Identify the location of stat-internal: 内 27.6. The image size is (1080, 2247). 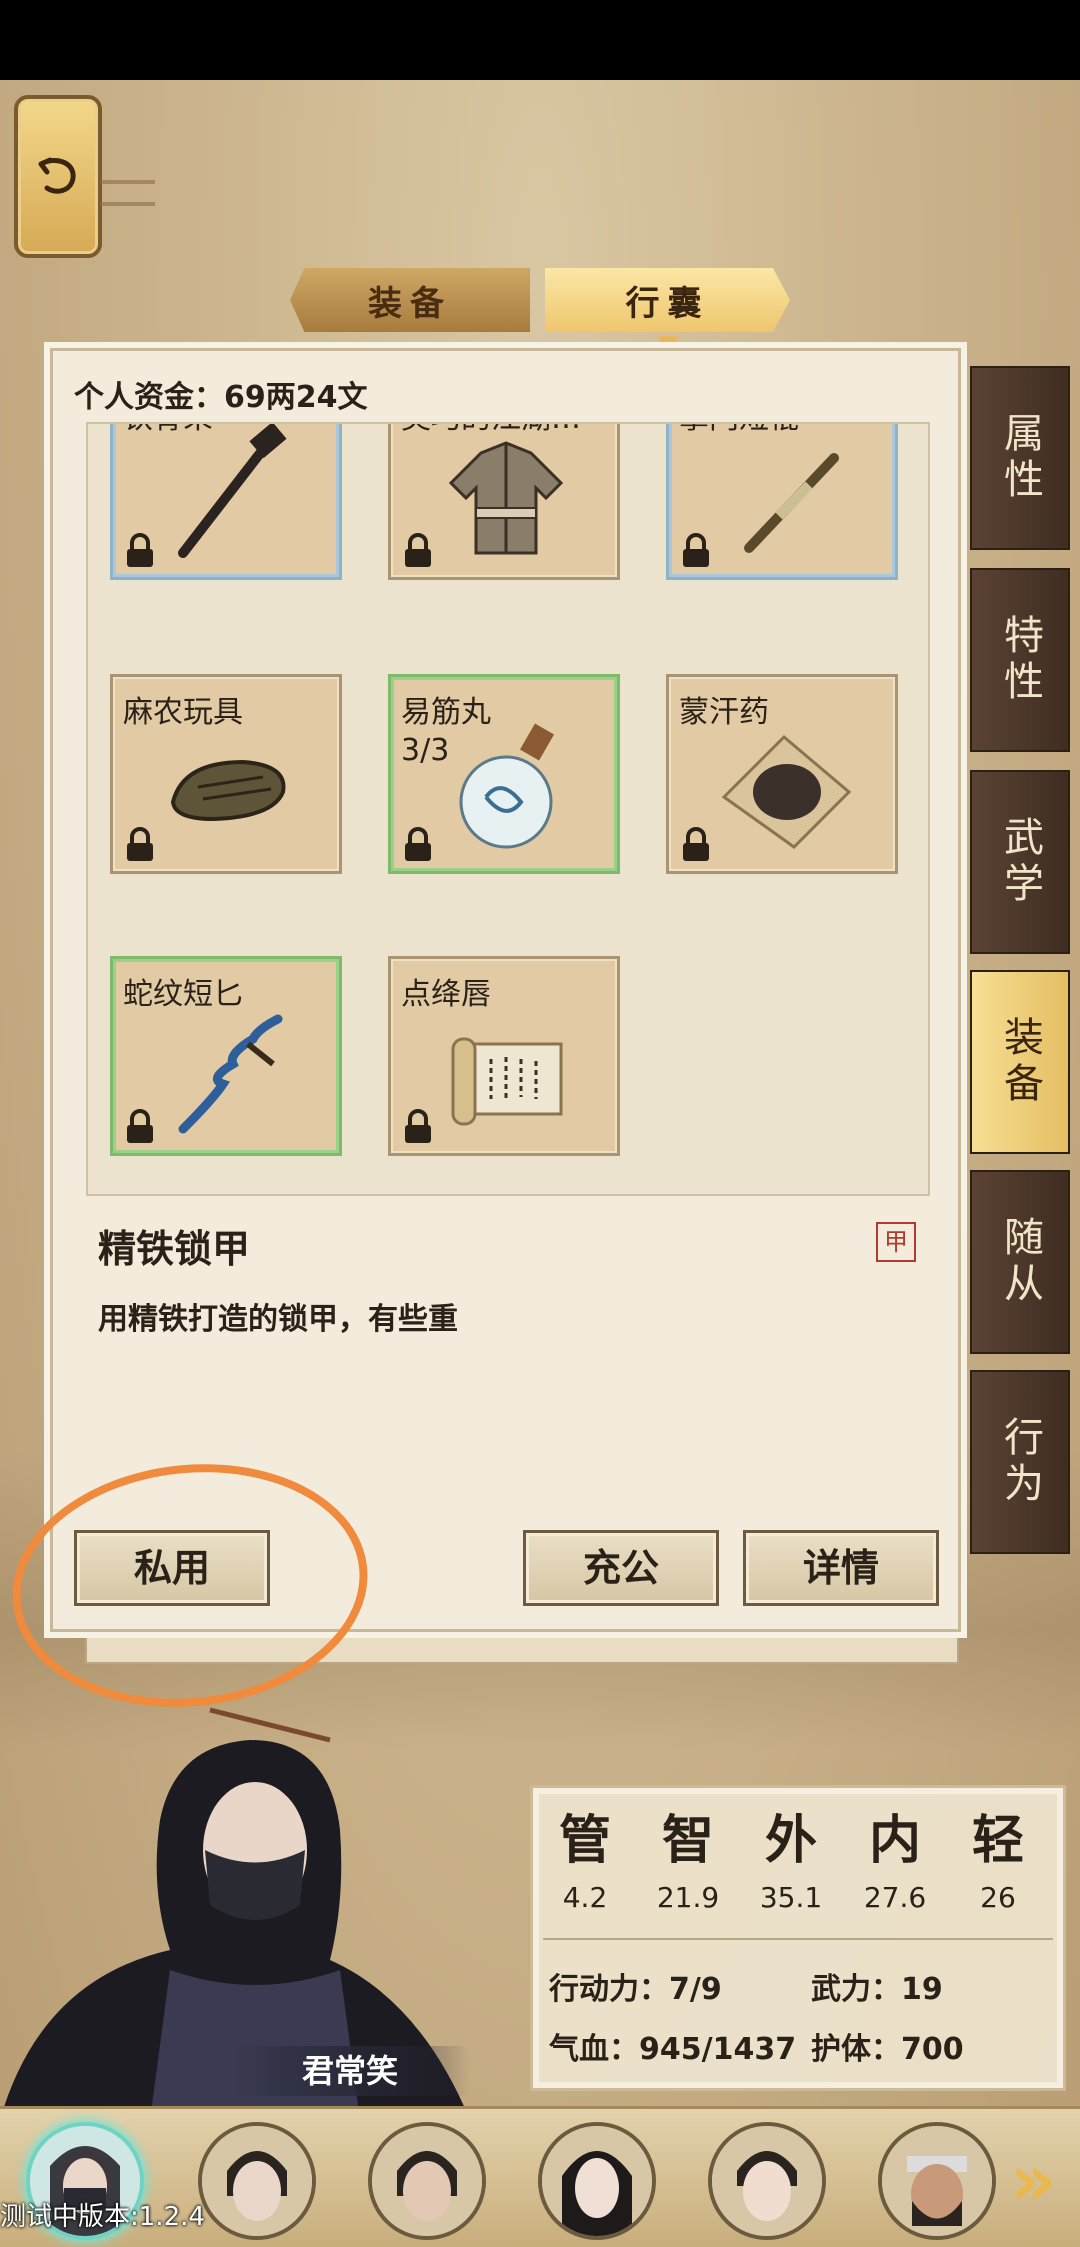
(895, 1856).